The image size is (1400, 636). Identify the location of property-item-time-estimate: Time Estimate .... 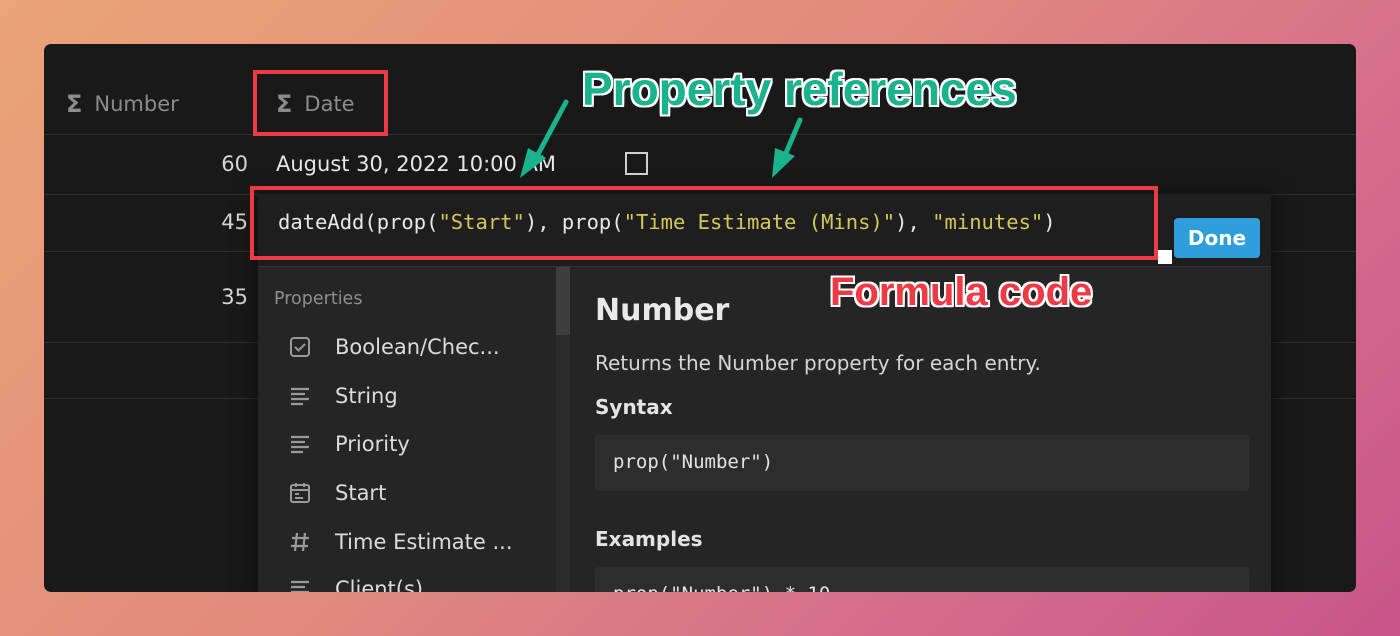
(399, 541).